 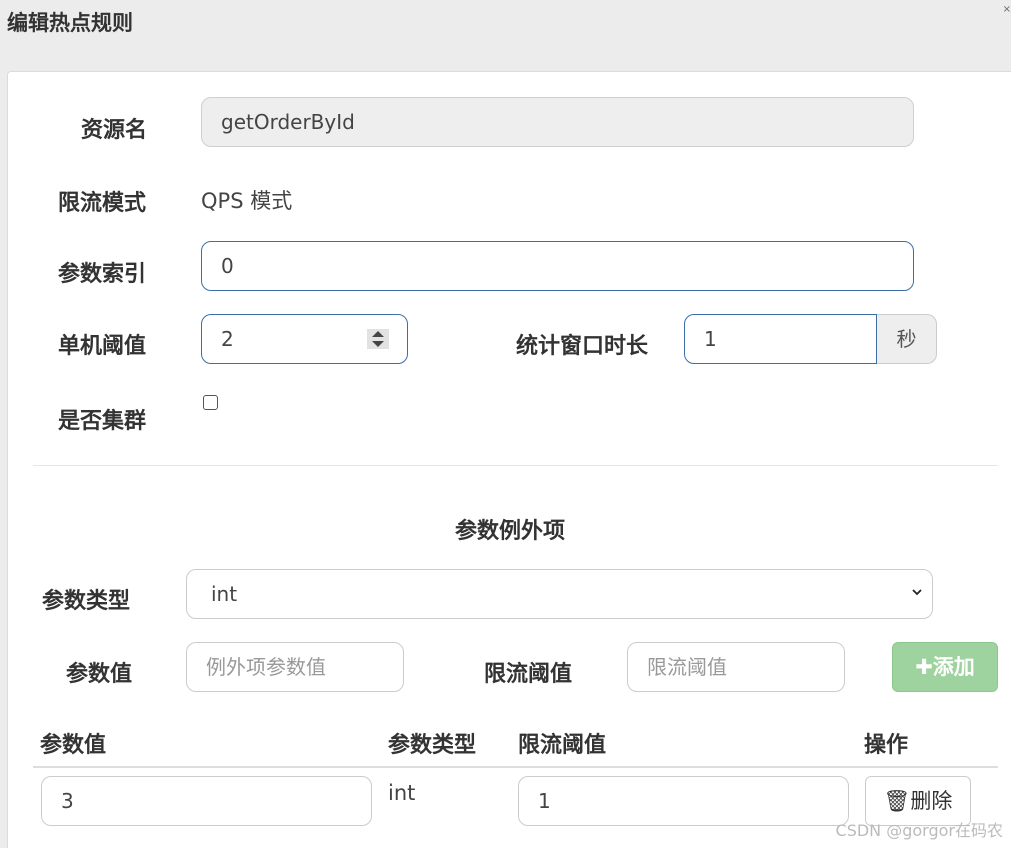 What do you see at coordinates (515, 465) in the screenshot?
I see `divider` at bounding box center [515, 465].